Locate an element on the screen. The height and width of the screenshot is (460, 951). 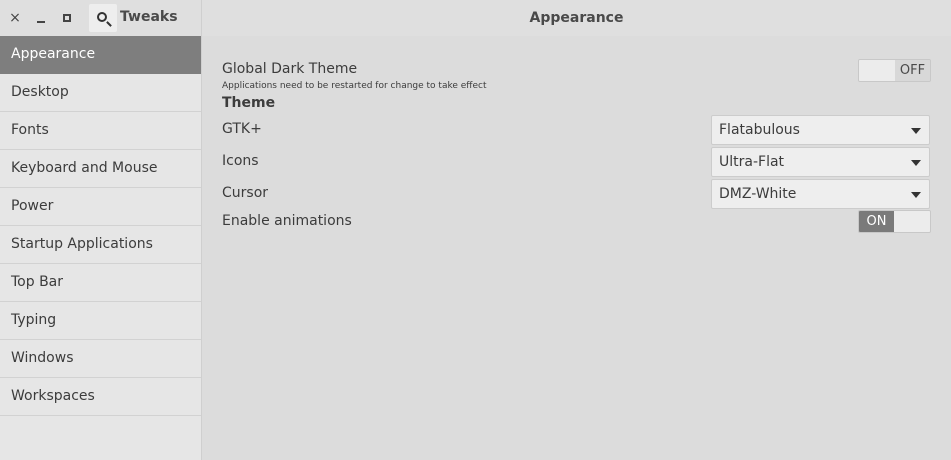
sidebar-item-windows: Windows is located at coordinates (100, 359).